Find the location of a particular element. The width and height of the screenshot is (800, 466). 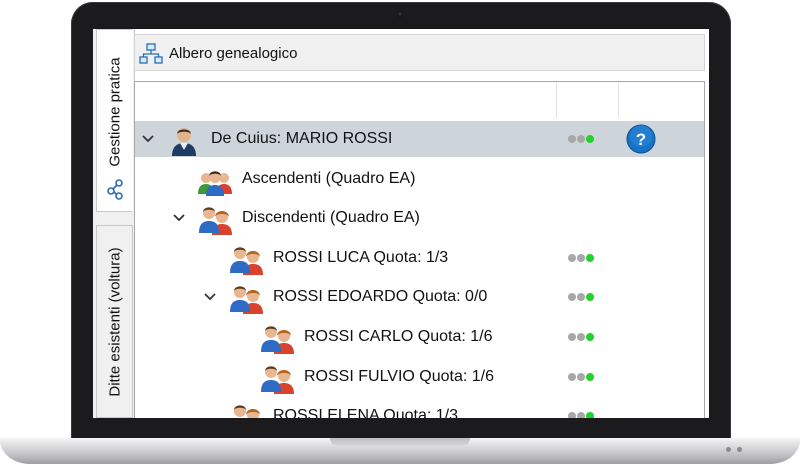

tree-row: ROSSI LUCA Quota: 1/3 is located at coordinates (419, 258).